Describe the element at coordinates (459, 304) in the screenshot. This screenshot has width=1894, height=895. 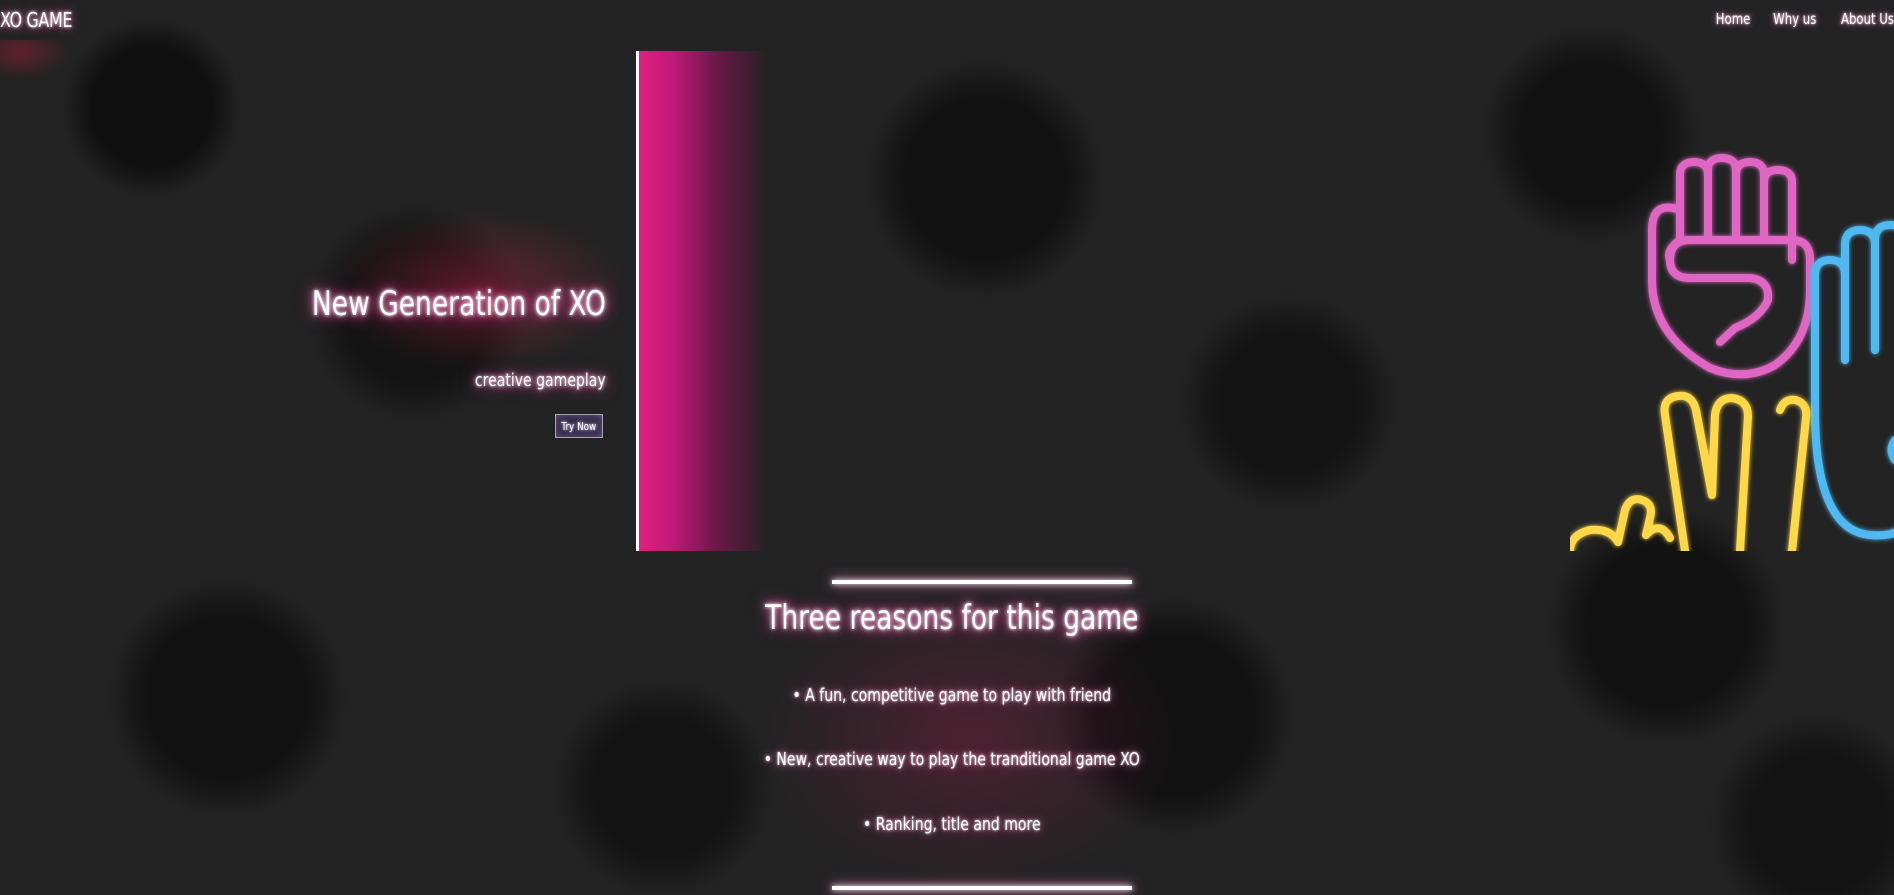
I see `hero-title: New Generation of XO` at that location.